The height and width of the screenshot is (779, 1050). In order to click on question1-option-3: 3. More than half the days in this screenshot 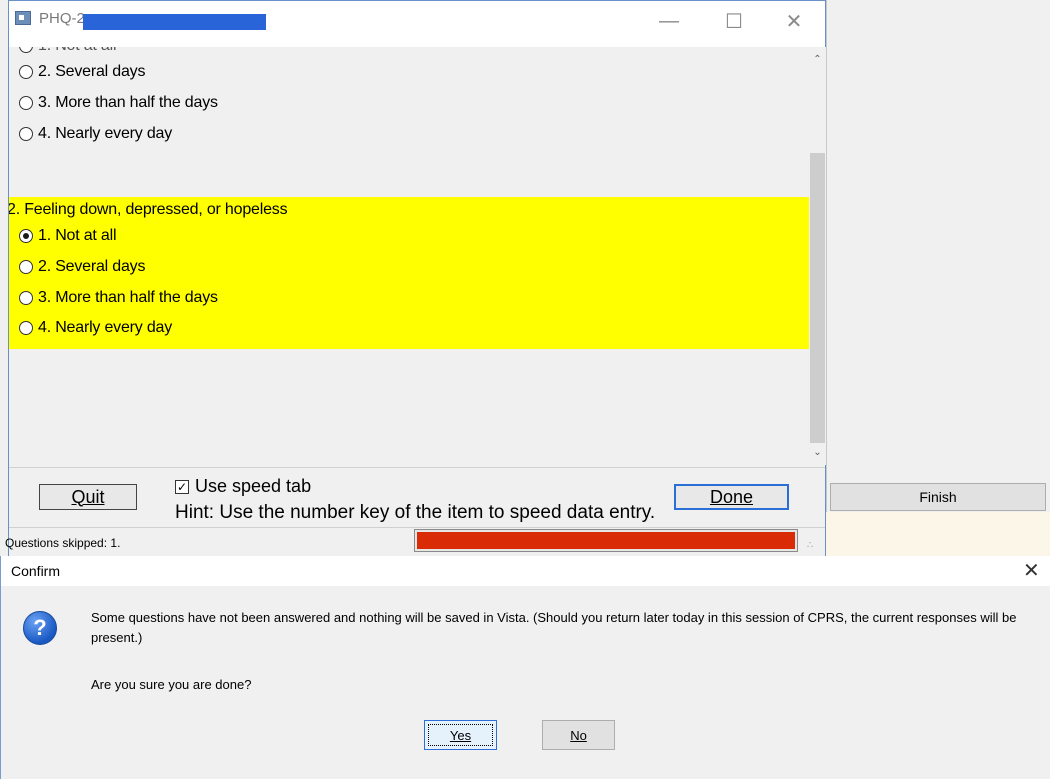, I will do `click(118, 103)`.